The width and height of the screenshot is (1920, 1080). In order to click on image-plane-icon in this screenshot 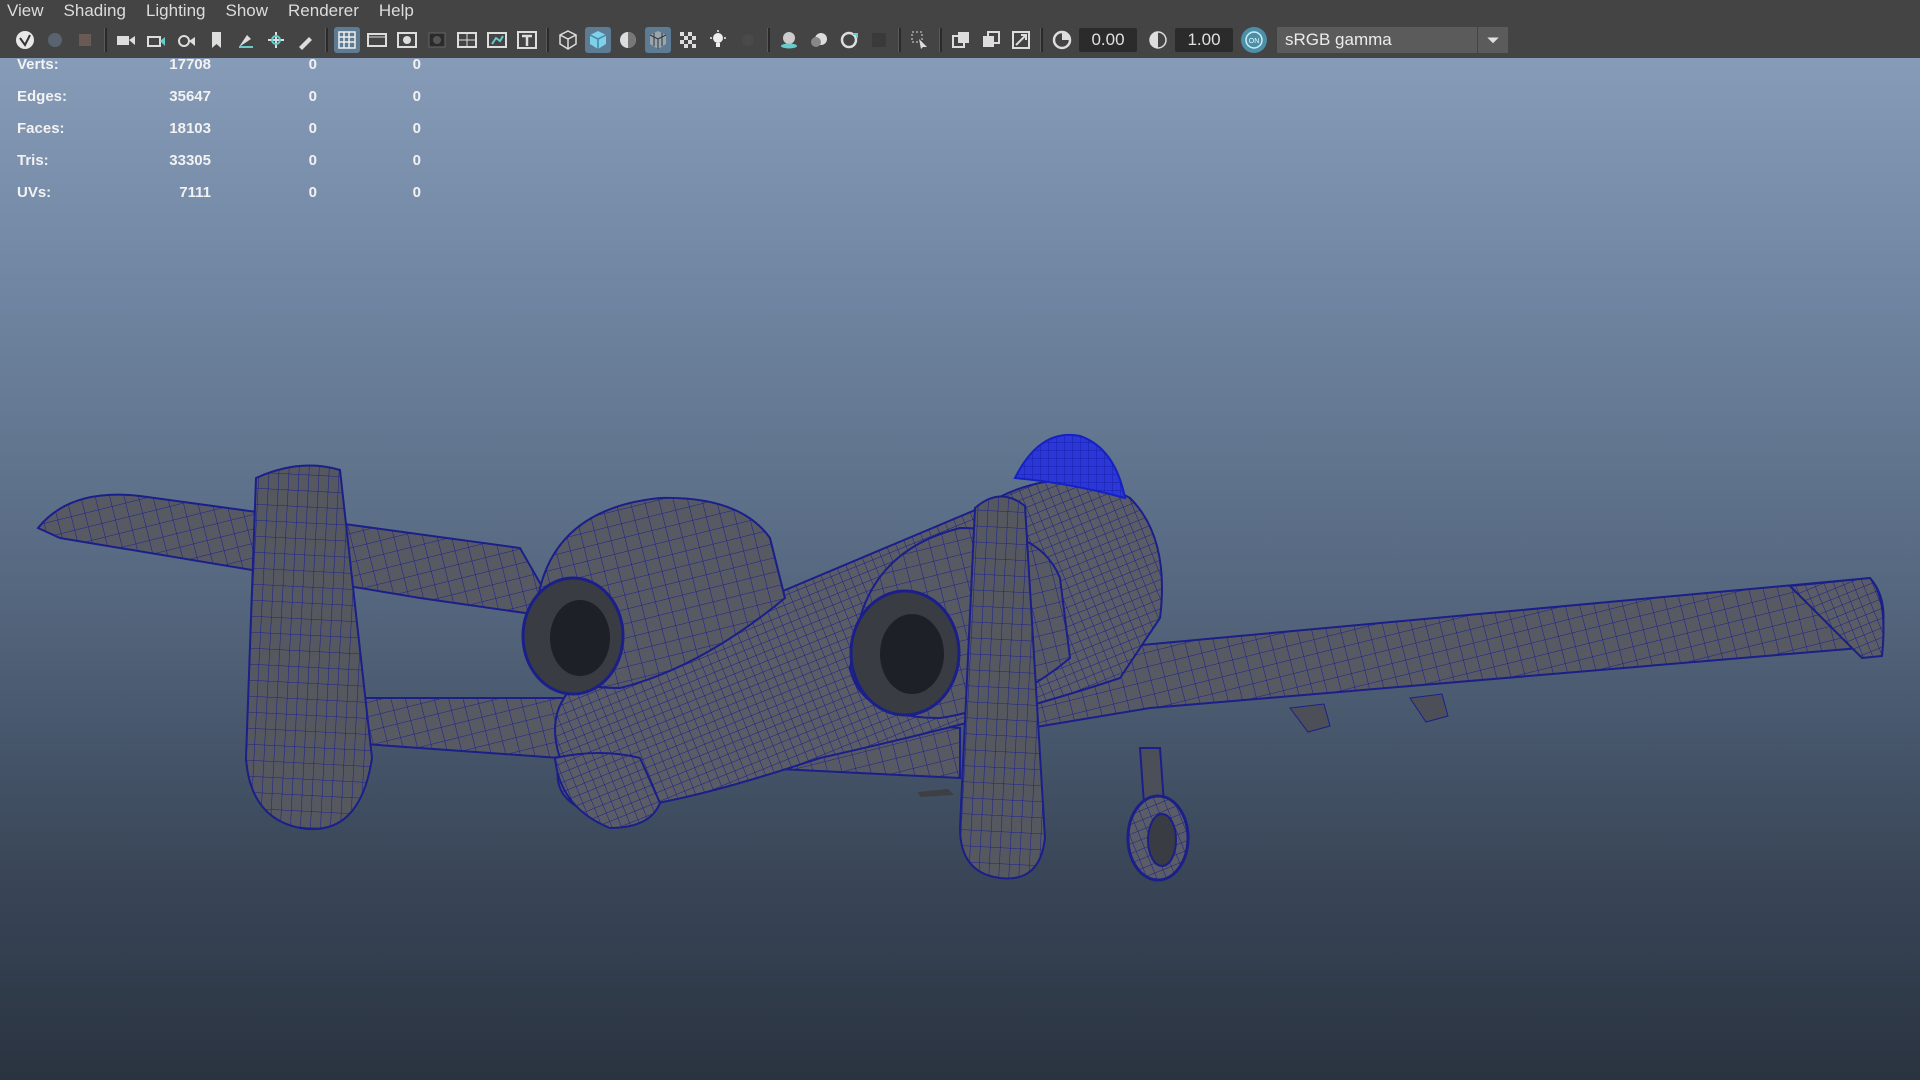, I will do `click(126, 40)`.